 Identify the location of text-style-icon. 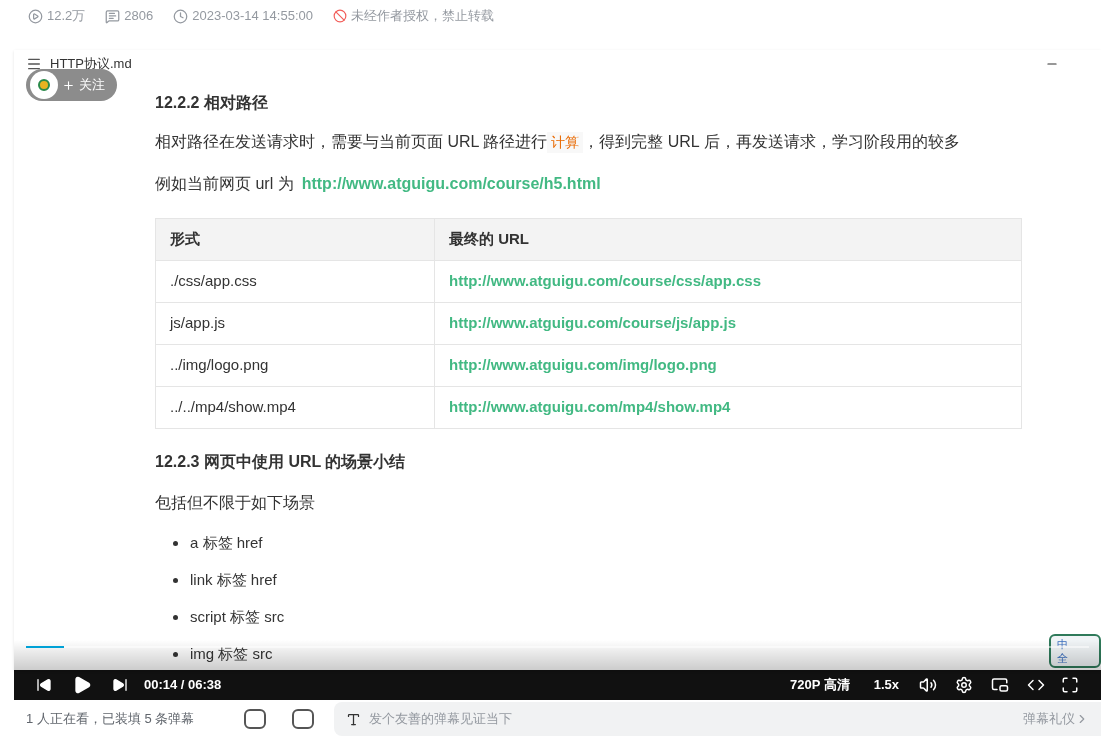
(353, 719).